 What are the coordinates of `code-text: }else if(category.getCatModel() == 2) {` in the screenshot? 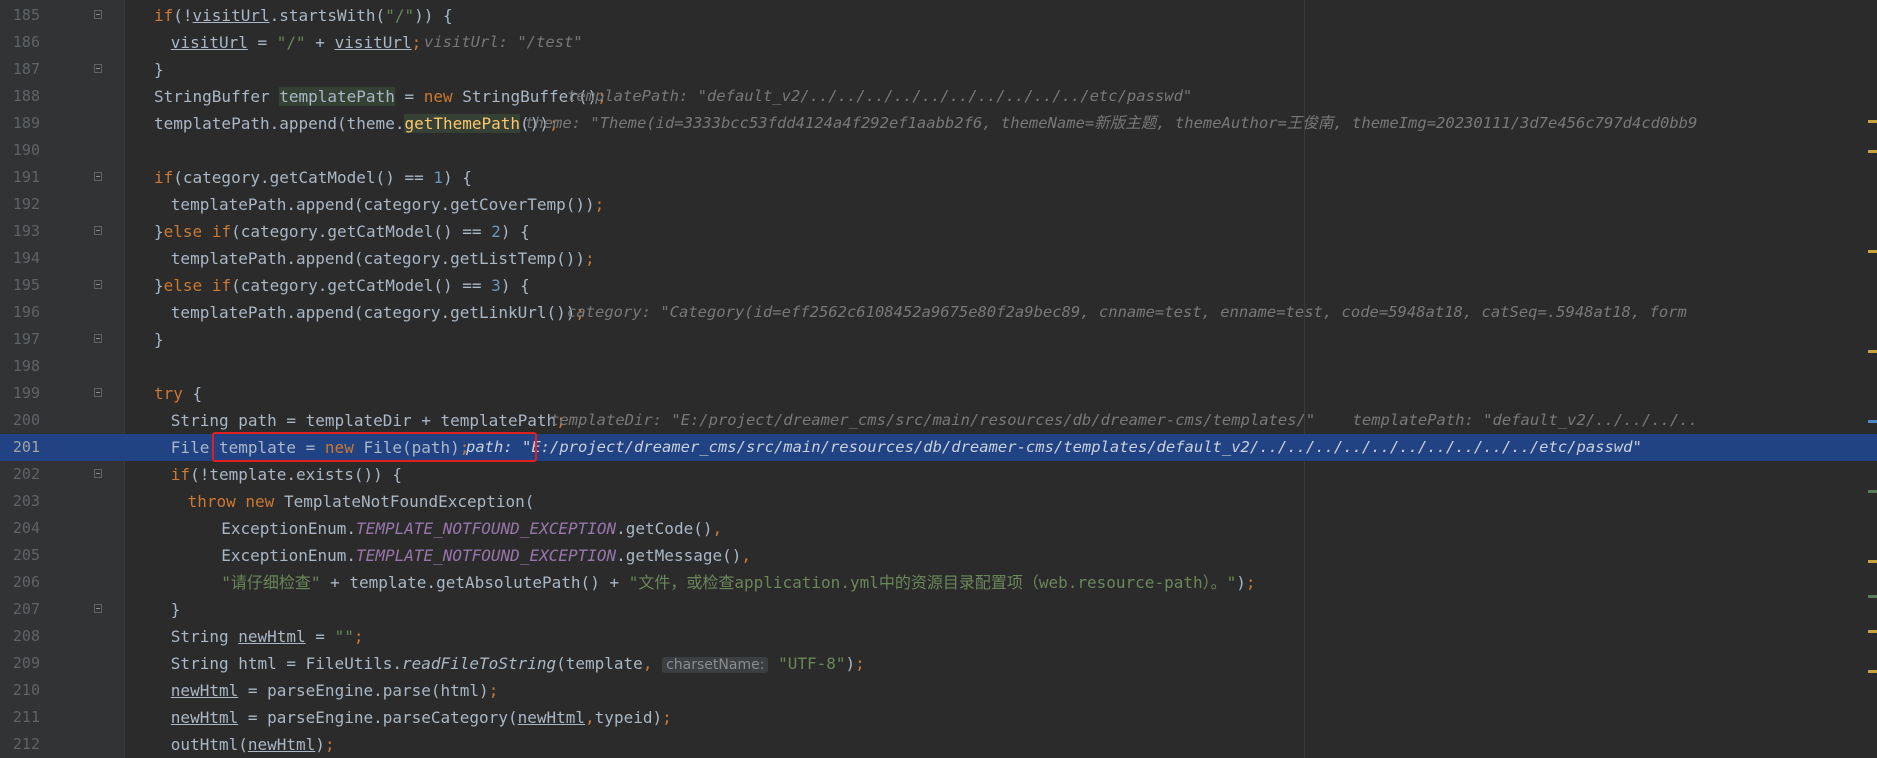 It's located at (342, 231).